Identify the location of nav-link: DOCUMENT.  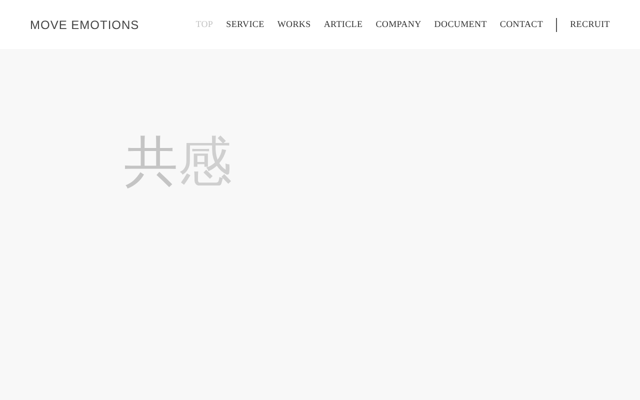
(460, 25).